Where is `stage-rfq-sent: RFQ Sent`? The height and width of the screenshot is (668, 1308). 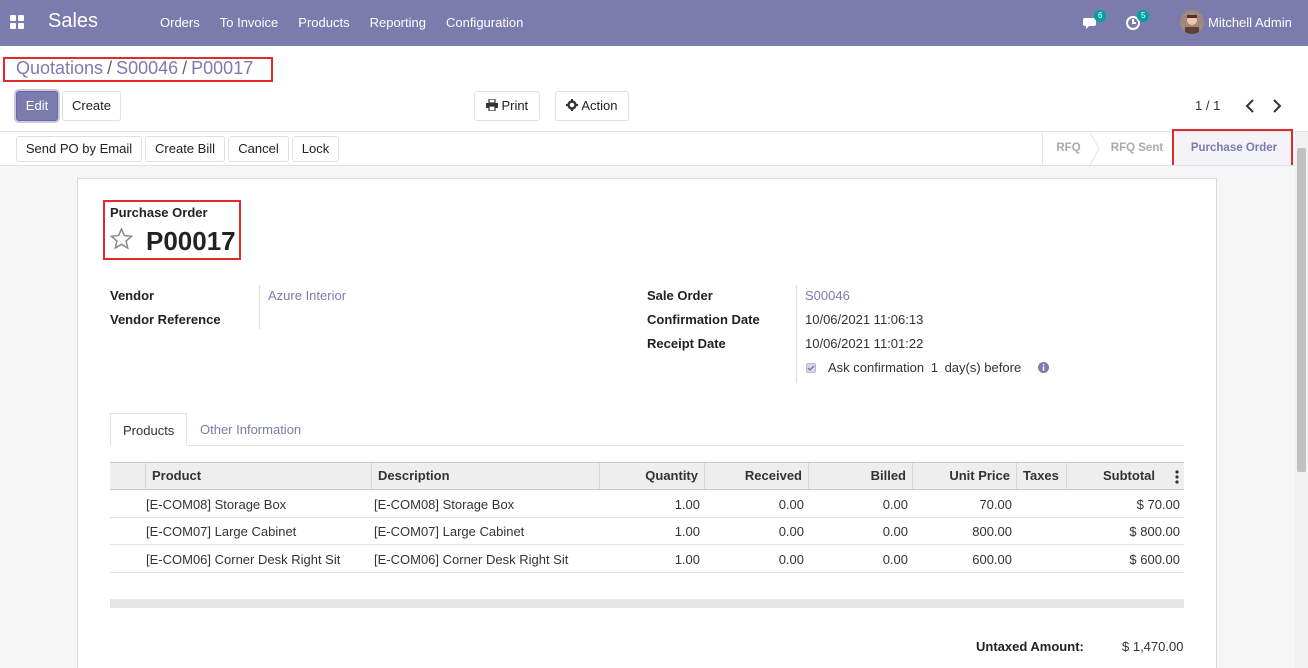 stage-rfq-sent: RFQ Sent is located at coordinates (1137, 148).